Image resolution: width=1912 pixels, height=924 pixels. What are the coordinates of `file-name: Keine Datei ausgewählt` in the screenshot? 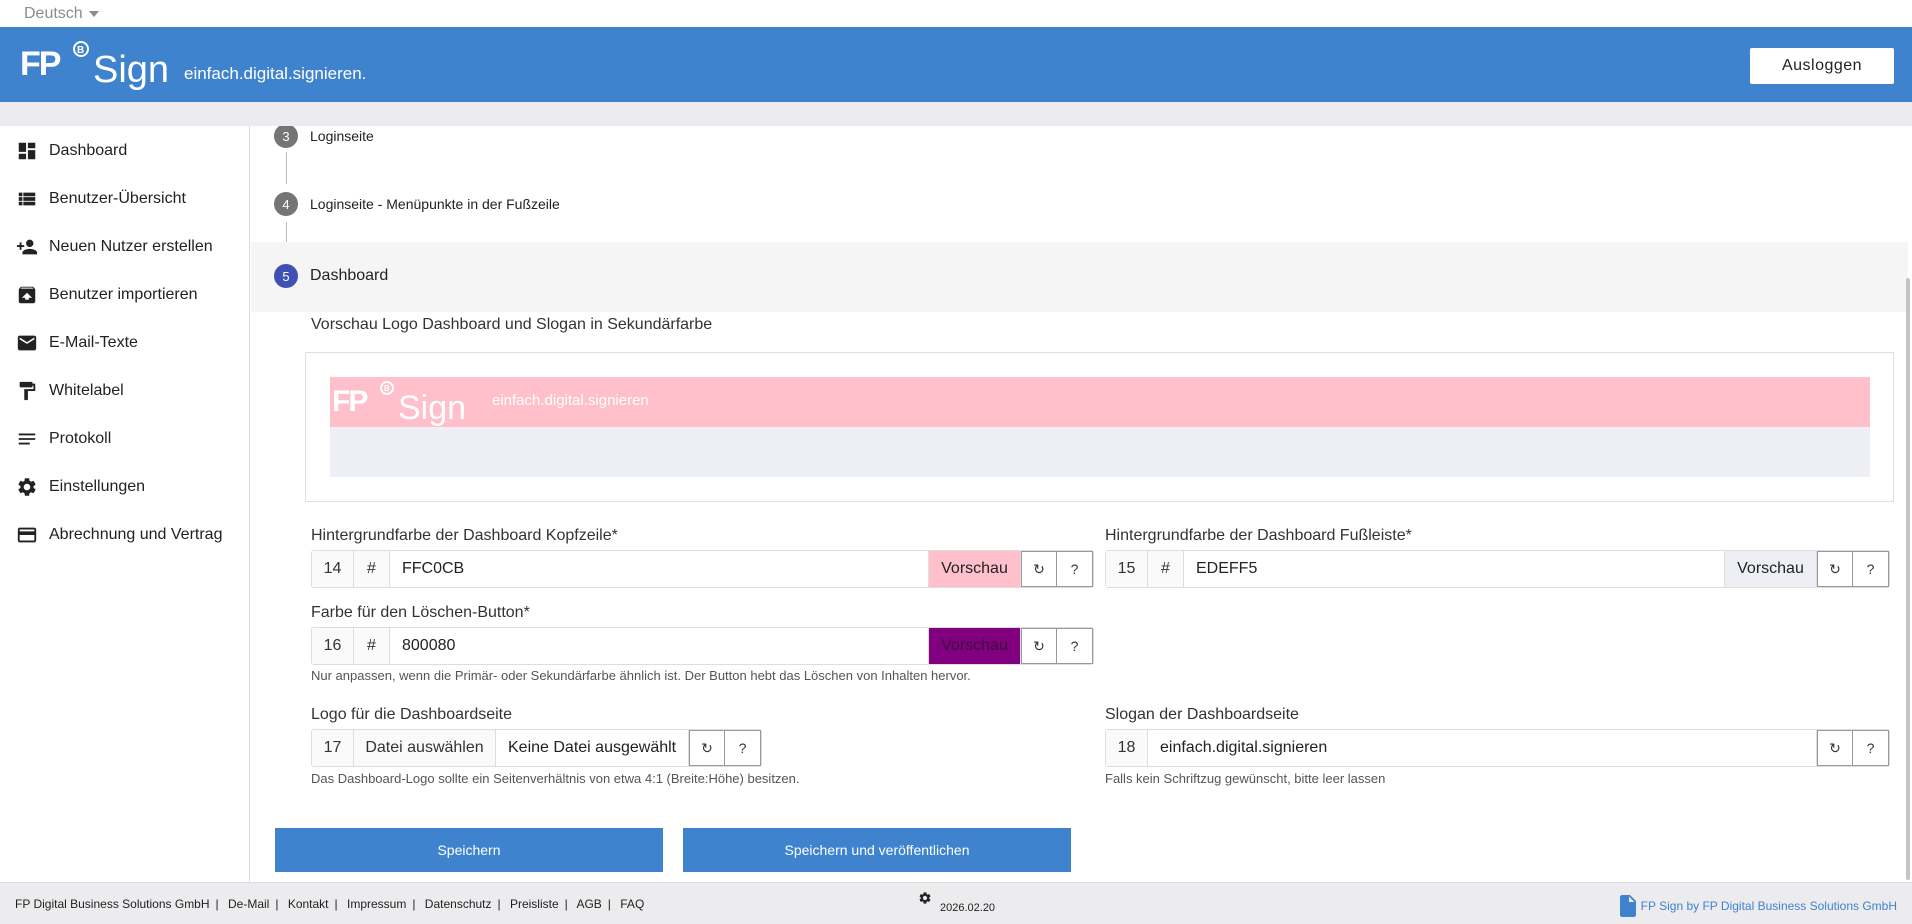 It's located at (592, 748).